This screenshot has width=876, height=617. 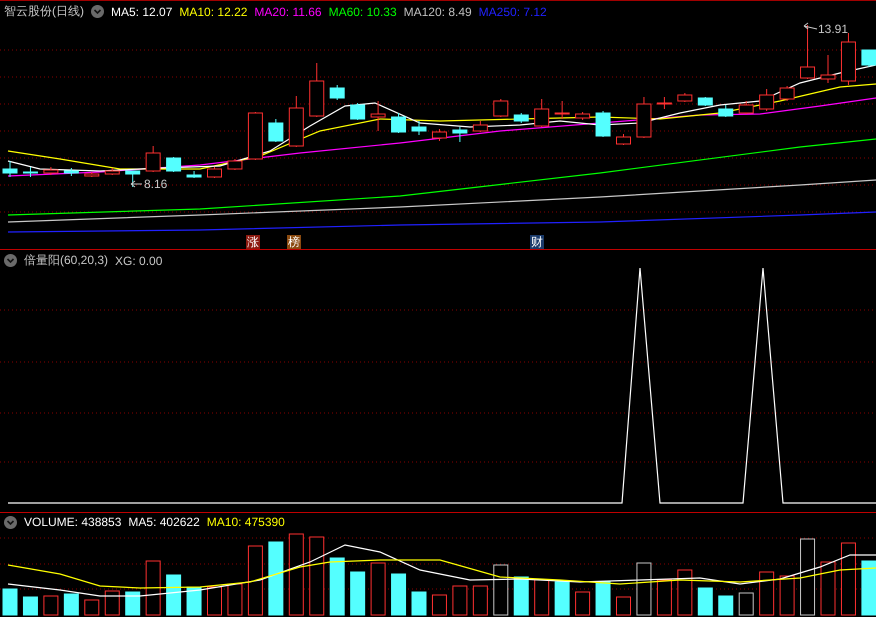 I want to click on legend-item: MA10: 12.22, so click(x=213, y=11).